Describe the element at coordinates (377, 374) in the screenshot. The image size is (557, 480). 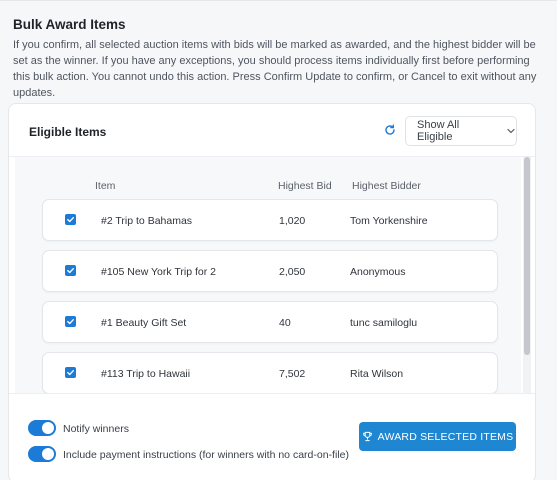
I see `highest-bidder: Rita Wilson` at that location.